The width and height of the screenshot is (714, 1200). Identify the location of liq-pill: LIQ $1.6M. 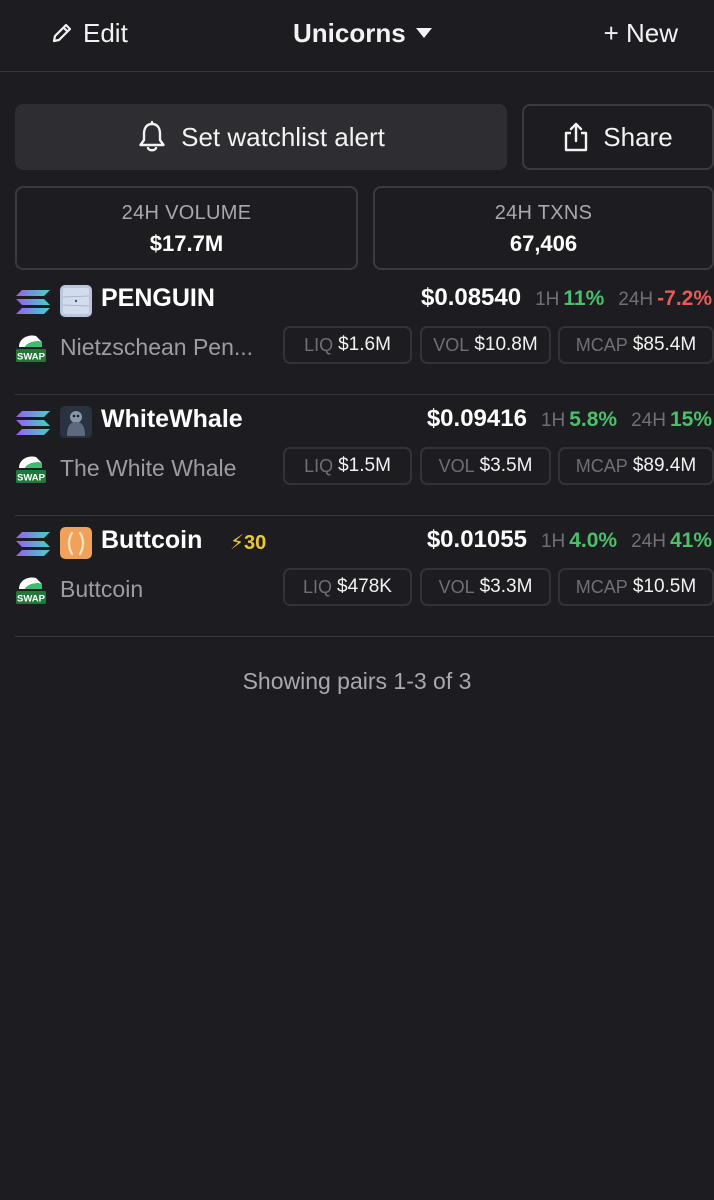
(347, 345).